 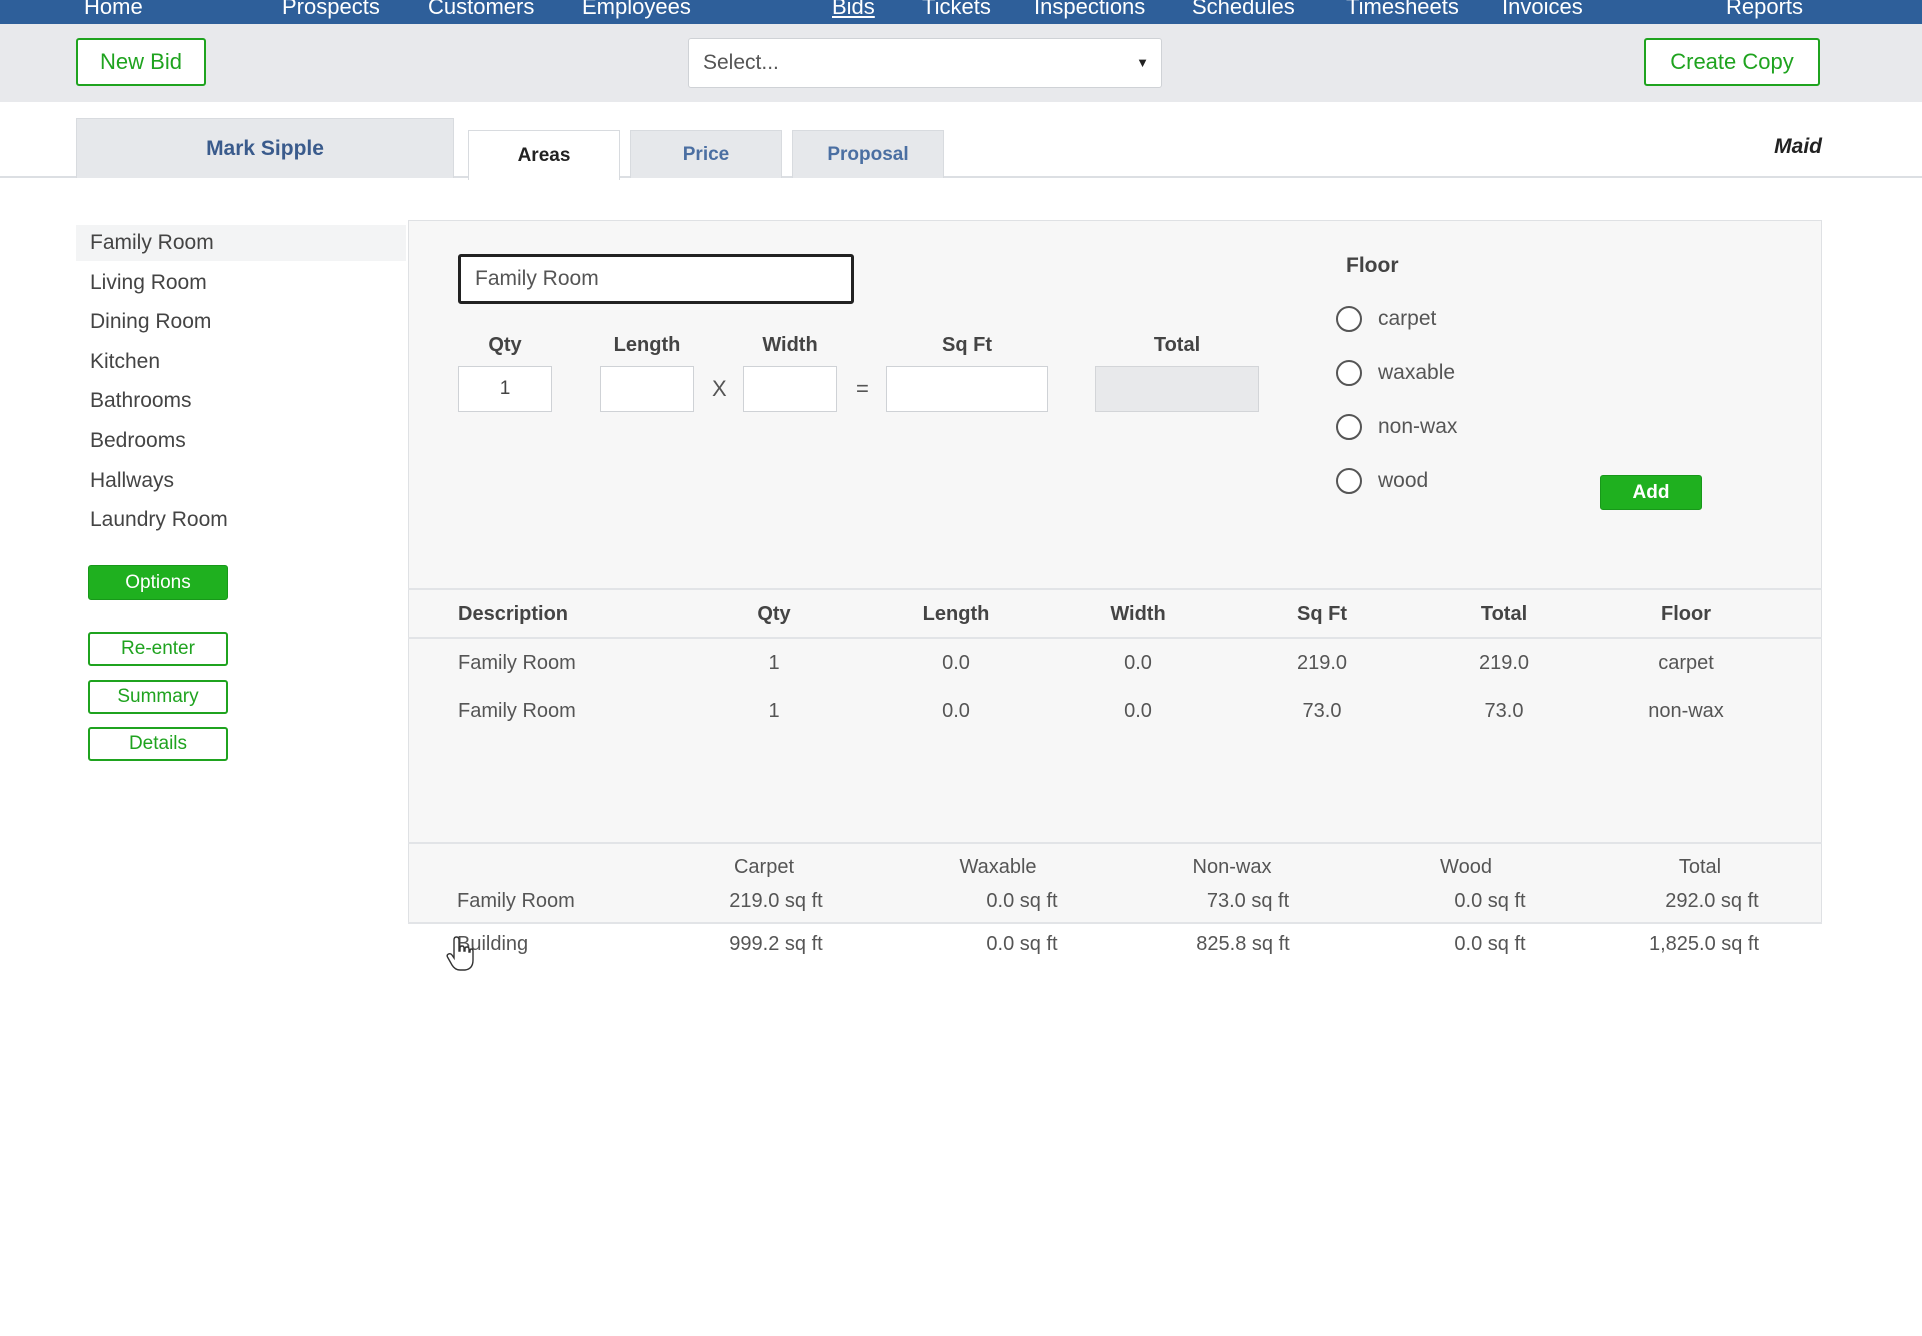 What do you see at coordinates (1418, 426) in the screenshot?
I see `floor-option-label: non-wax` at bounding box center [1418, 426].